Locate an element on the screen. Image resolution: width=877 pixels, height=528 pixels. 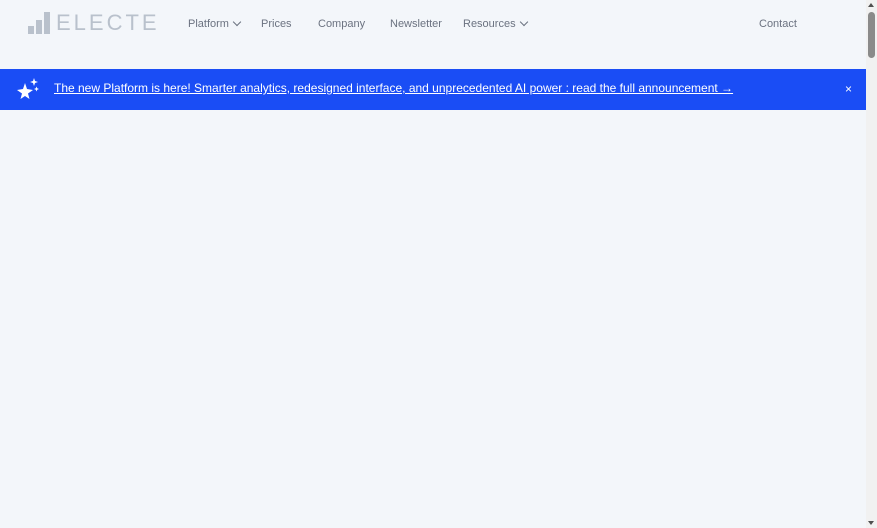
nav-item-prices: Prices is located at coordinates (276, 24).